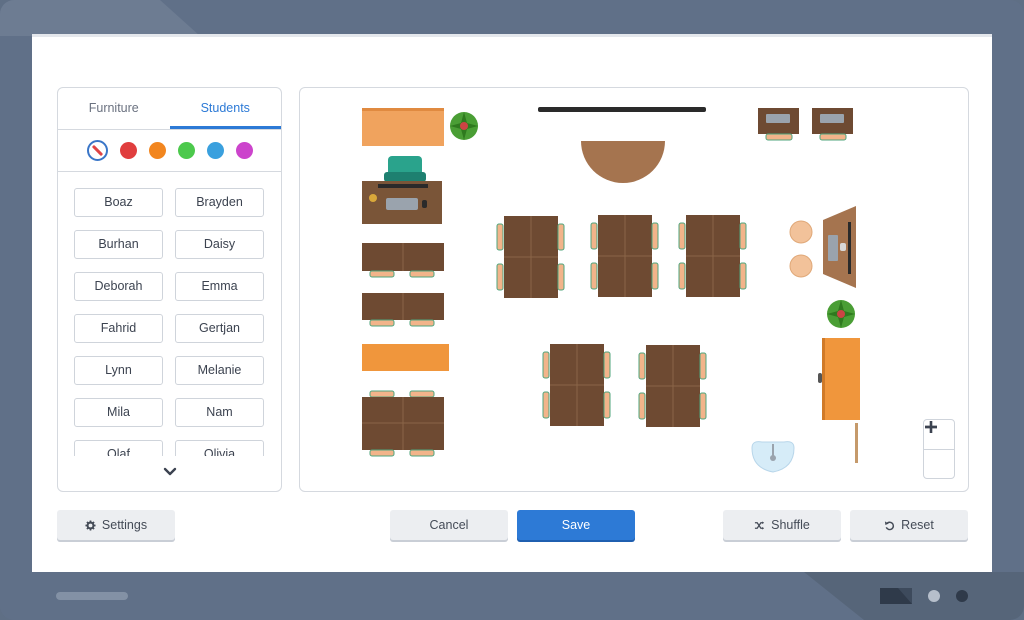  Describe the element at coordinates (118, 244) in the screenshot. I see `student-chip: Burhan` at that location.